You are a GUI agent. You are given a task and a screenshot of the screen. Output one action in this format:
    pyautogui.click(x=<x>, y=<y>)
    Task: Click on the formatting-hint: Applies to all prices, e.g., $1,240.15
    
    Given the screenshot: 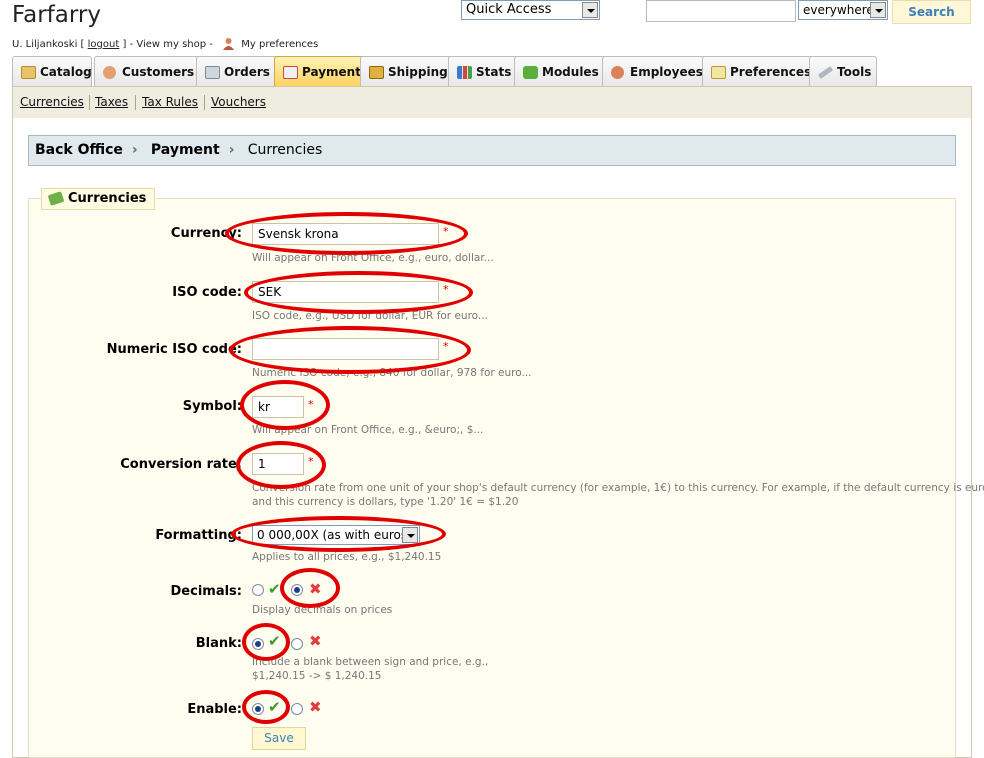 What is the action you would take?
    pyautogui.click(x=347, y=557)
    